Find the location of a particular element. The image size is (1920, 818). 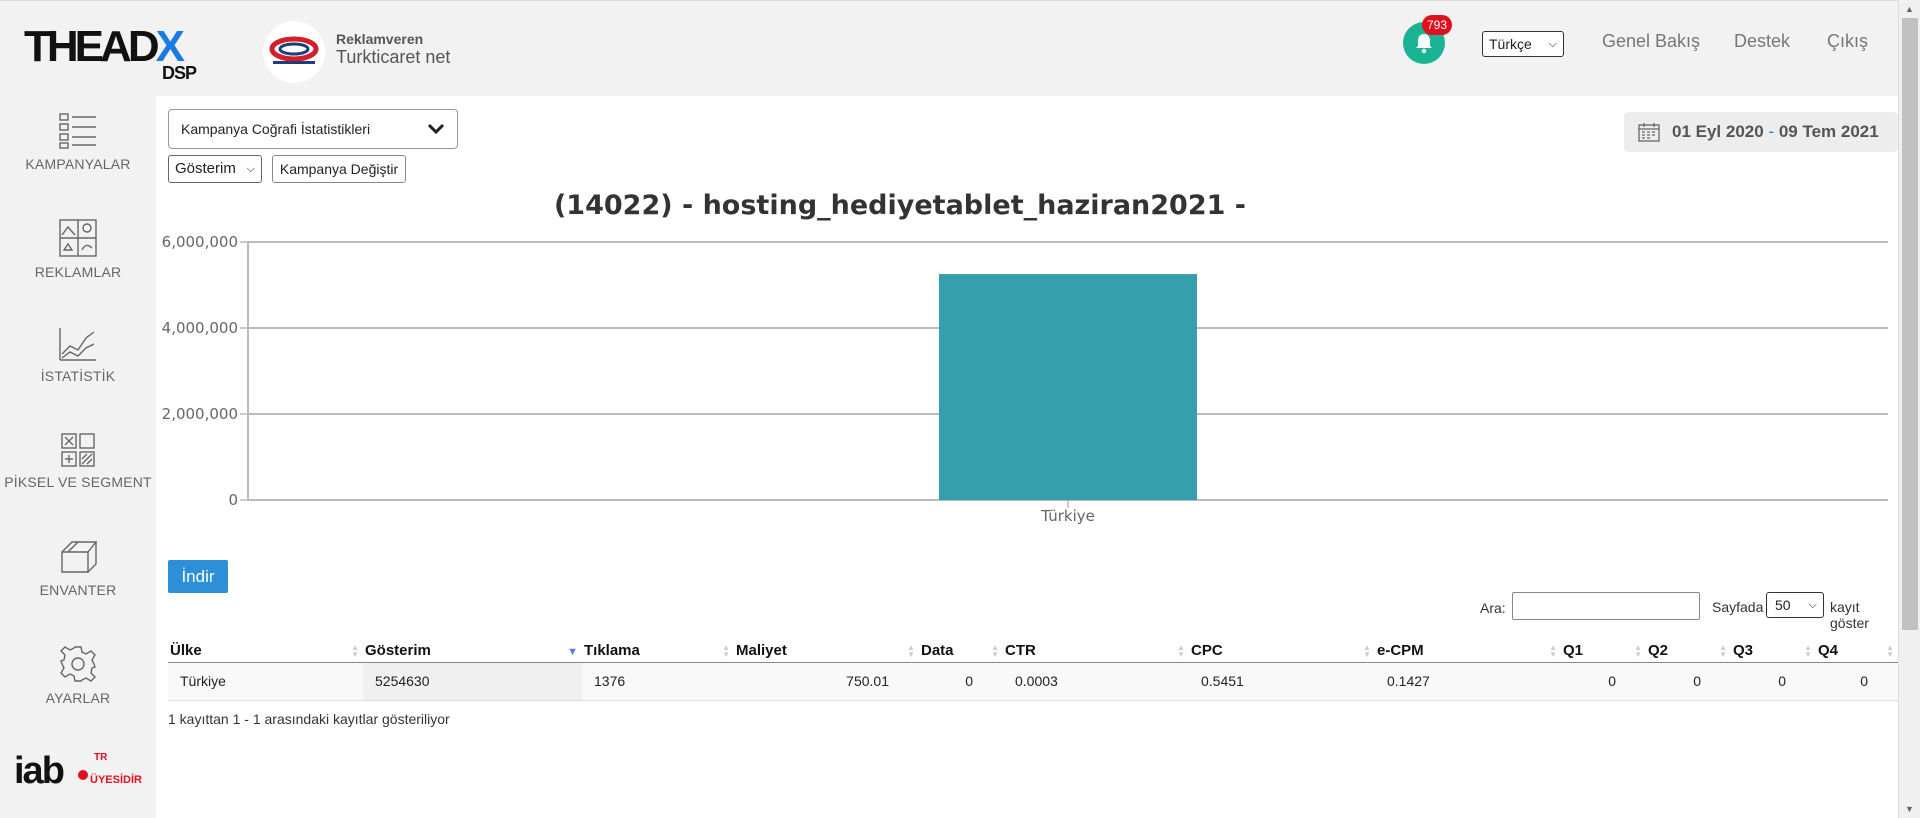

campaign-list-icon is located at coordinates (77, 131).